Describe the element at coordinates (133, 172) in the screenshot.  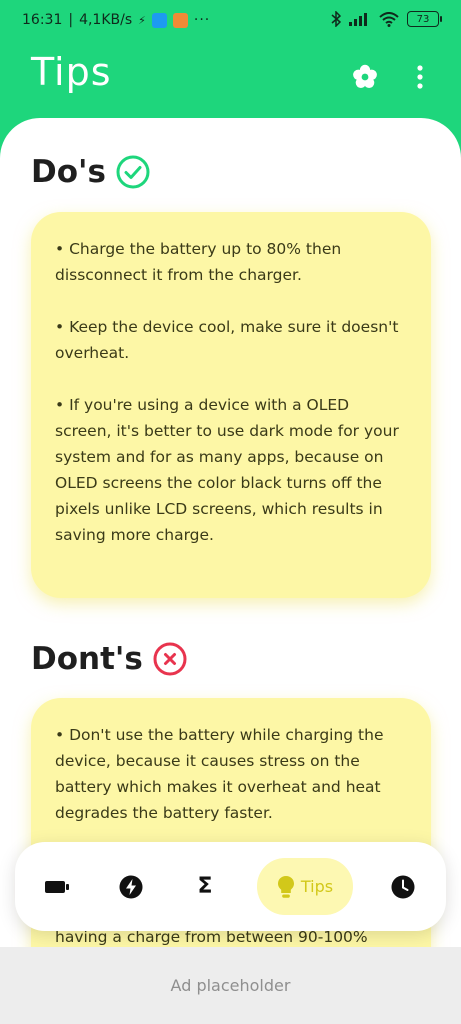
I see `check-circle-icon` at that location.